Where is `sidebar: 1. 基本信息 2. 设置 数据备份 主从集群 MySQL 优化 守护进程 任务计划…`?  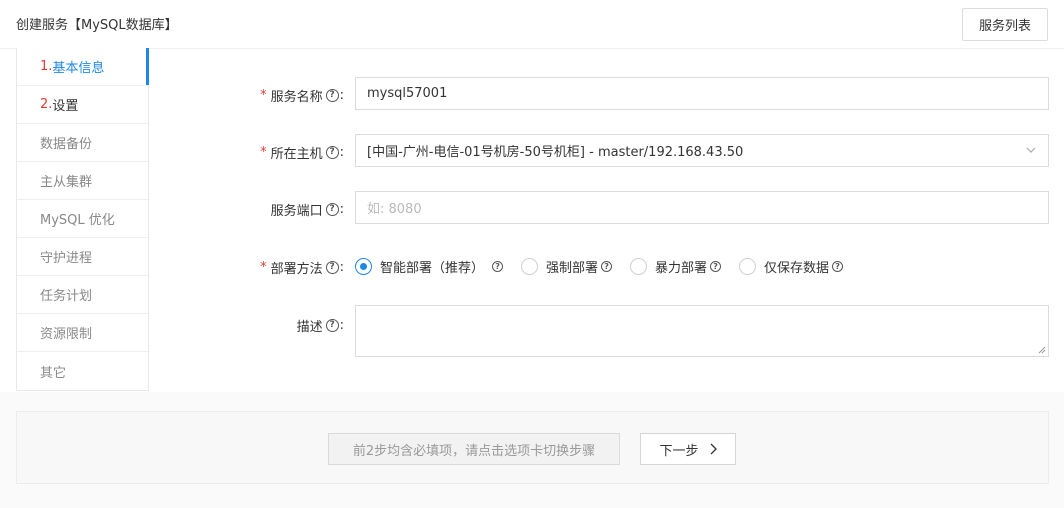
sidebar: 1. 基本信息 2. 设置 数据备份 主从集群 MySQL 优化 守护进程 任务计划… is located at coordinates (82, 219).